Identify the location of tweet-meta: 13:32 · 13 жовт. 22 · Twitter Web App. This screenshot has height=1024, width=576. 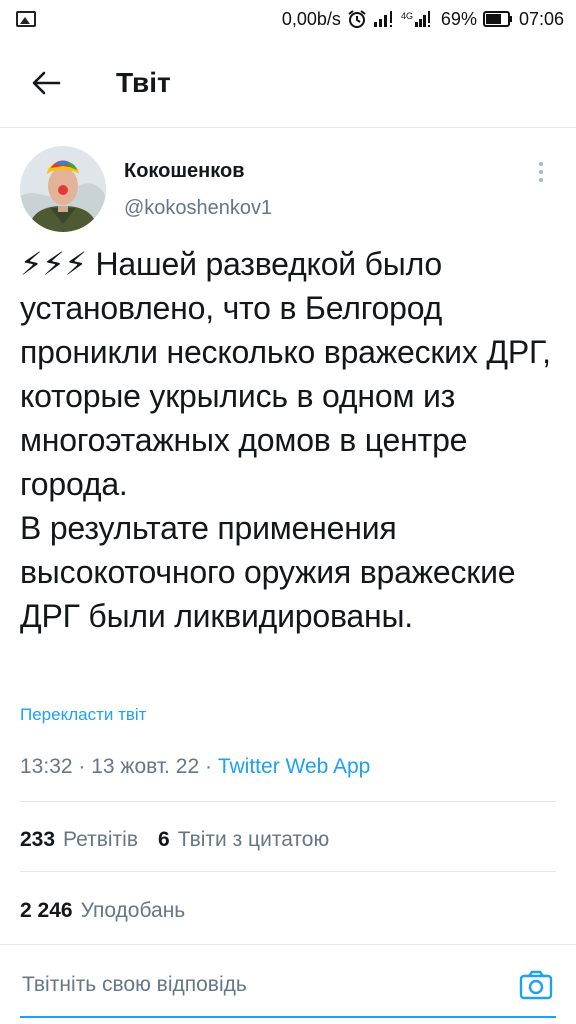
(195, 767).